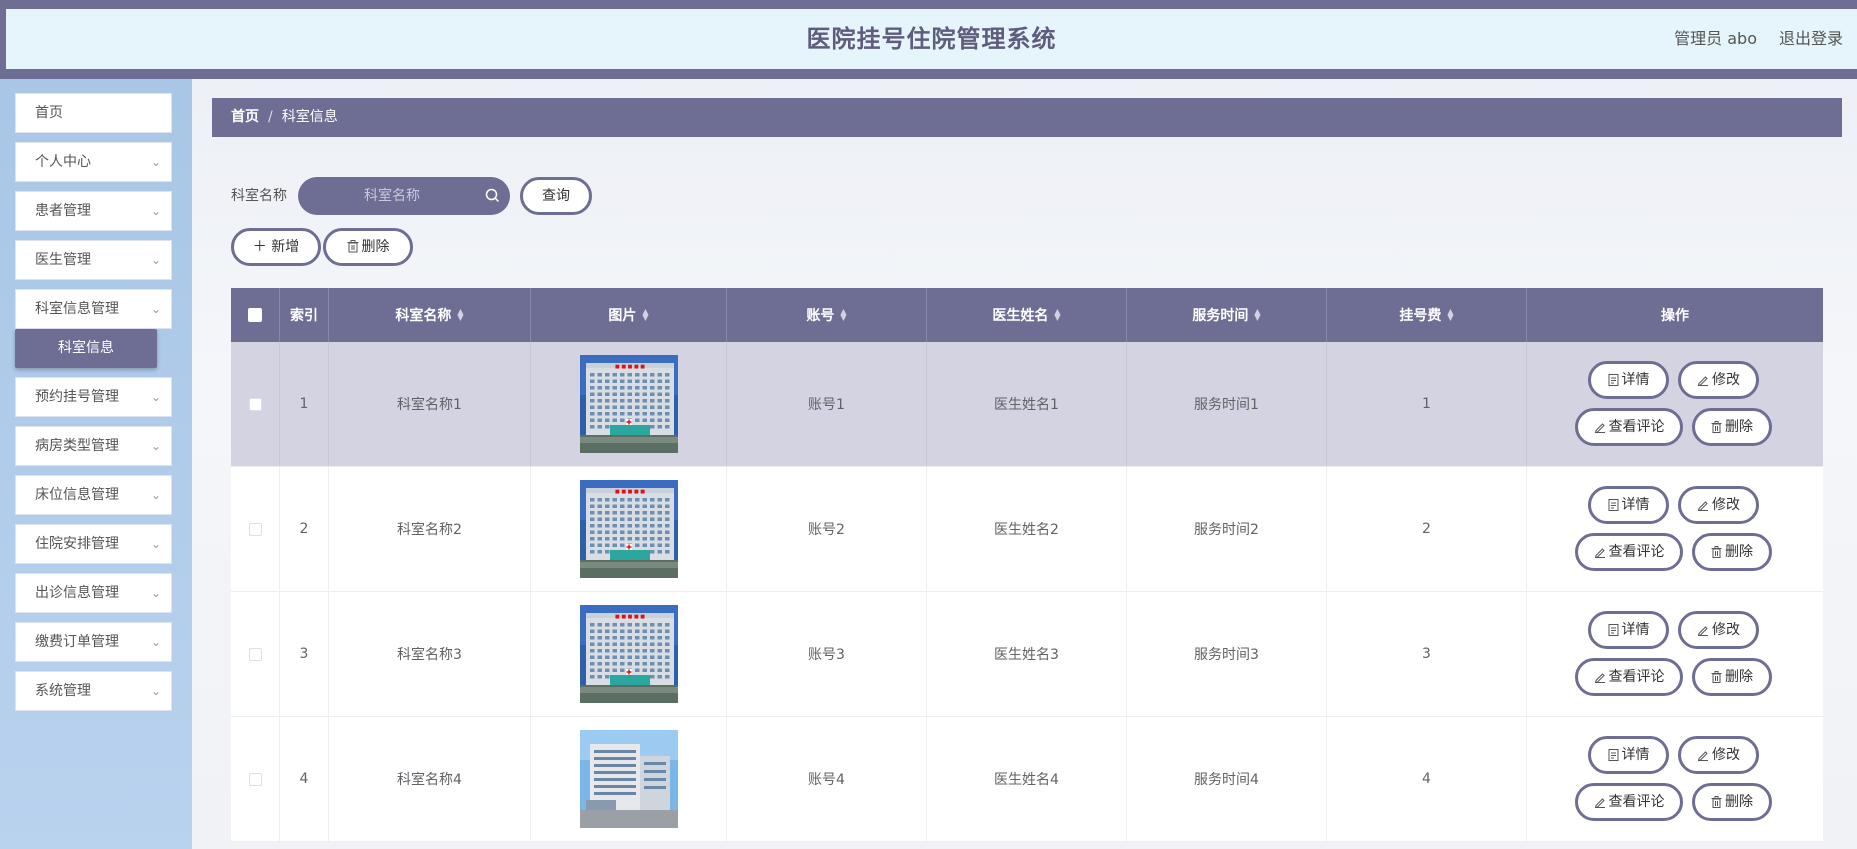 The width and height of the screenshot is (1857, 849). I want to click on breadcrumb: 首页 / 科室信息, so click(1027, 117).